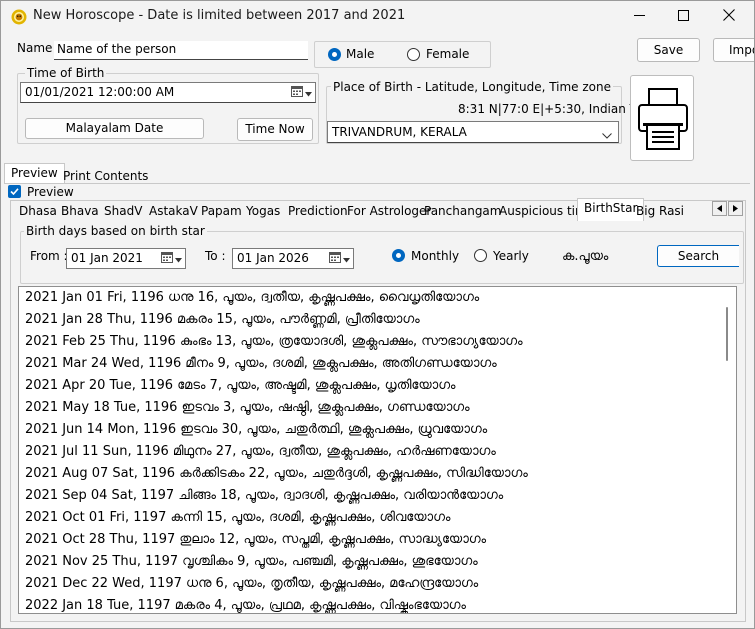 Image resolution: width=755 pixels, height=629 pixels. What do you see at coordinates (668, 50) in the screenshot?
I see `save-button: Save` at bounding box center [668, 50].